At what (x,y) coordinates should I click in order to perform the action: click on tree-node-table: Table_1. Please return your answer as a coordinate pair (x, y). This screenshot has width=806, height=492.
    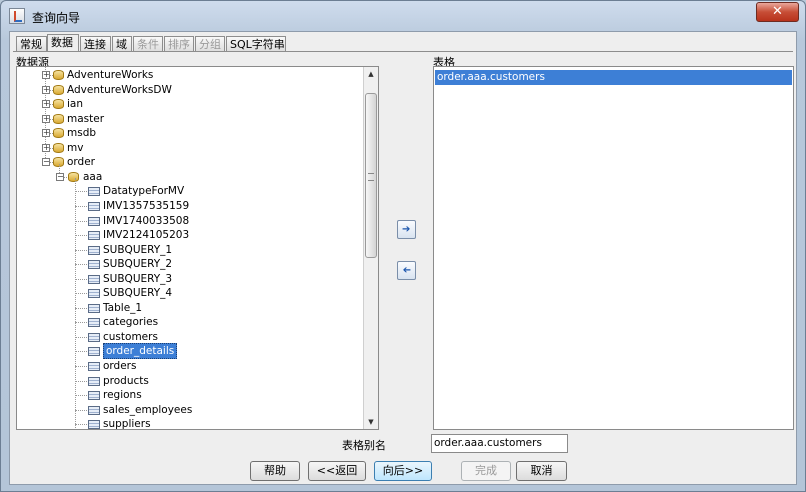
    Looking at the image, I should click on (122, 308).